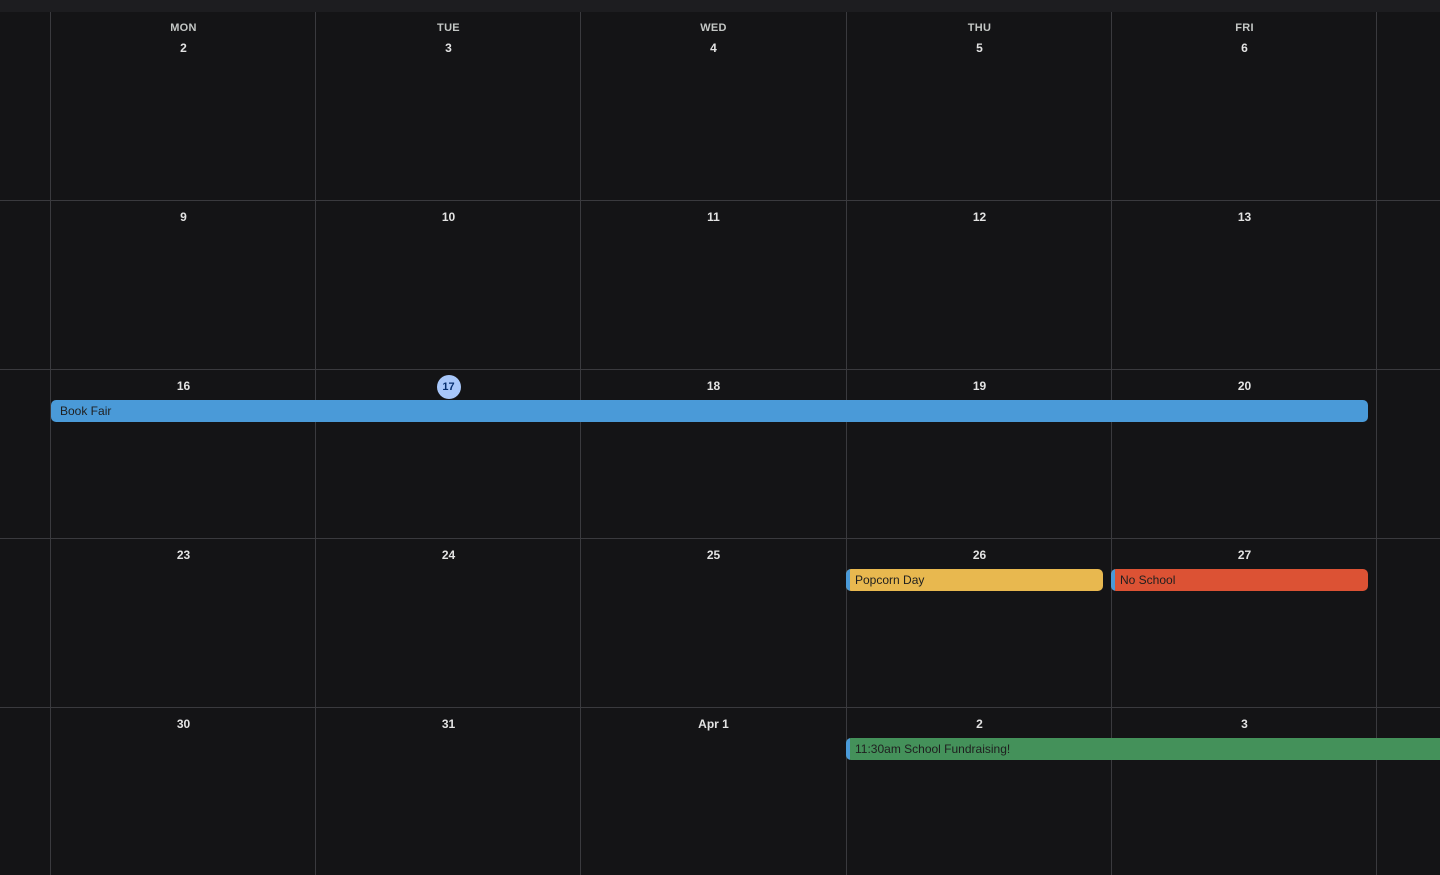 This screenshot has width=1440, height=875. What do you see at coordinates (1244, 217) in the screenshot?
I see `day-number: 13` at bounding box center [1244, 217].